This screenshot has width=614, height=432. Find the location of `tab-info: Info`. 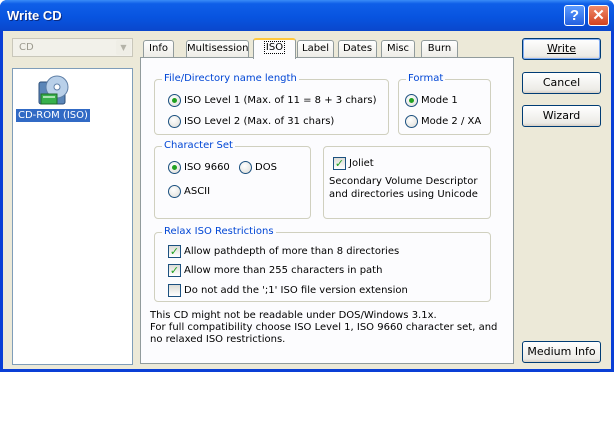

tab-info: Info is located at coordinates (158, 49).